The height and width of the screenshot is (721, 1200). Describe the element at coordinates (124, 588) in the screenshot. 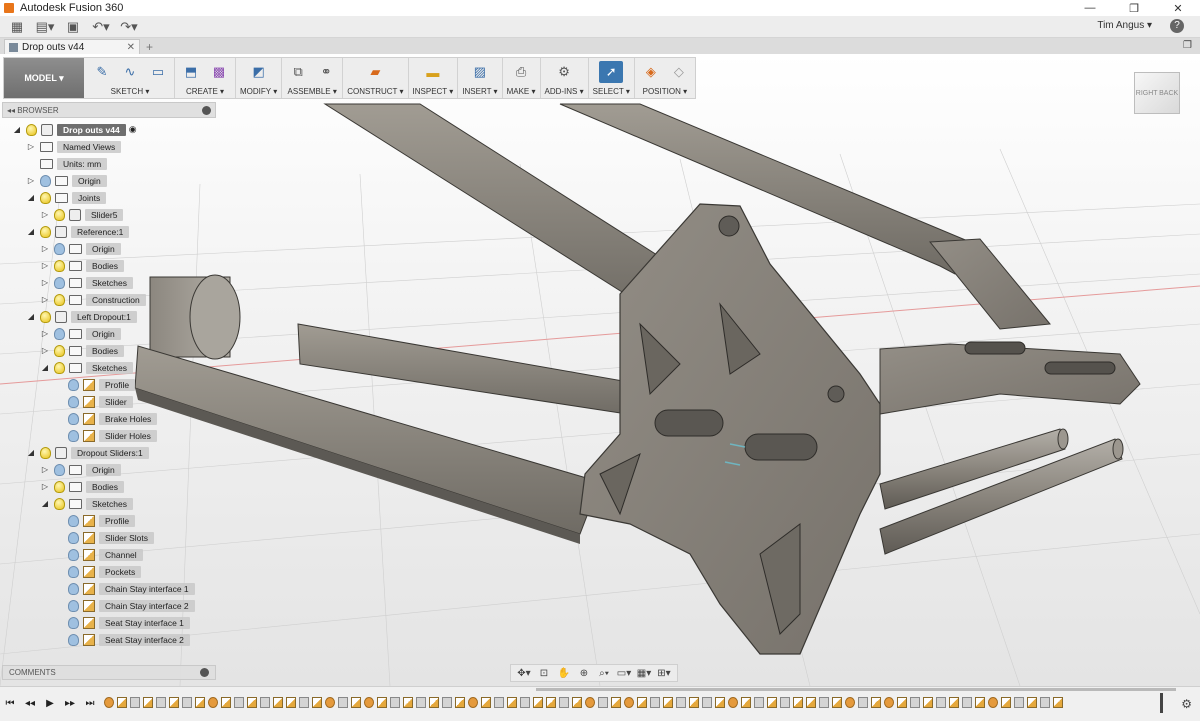

I see `tree-node-sketch-chain-stay-1: Chain Stay interface 1` at that location.